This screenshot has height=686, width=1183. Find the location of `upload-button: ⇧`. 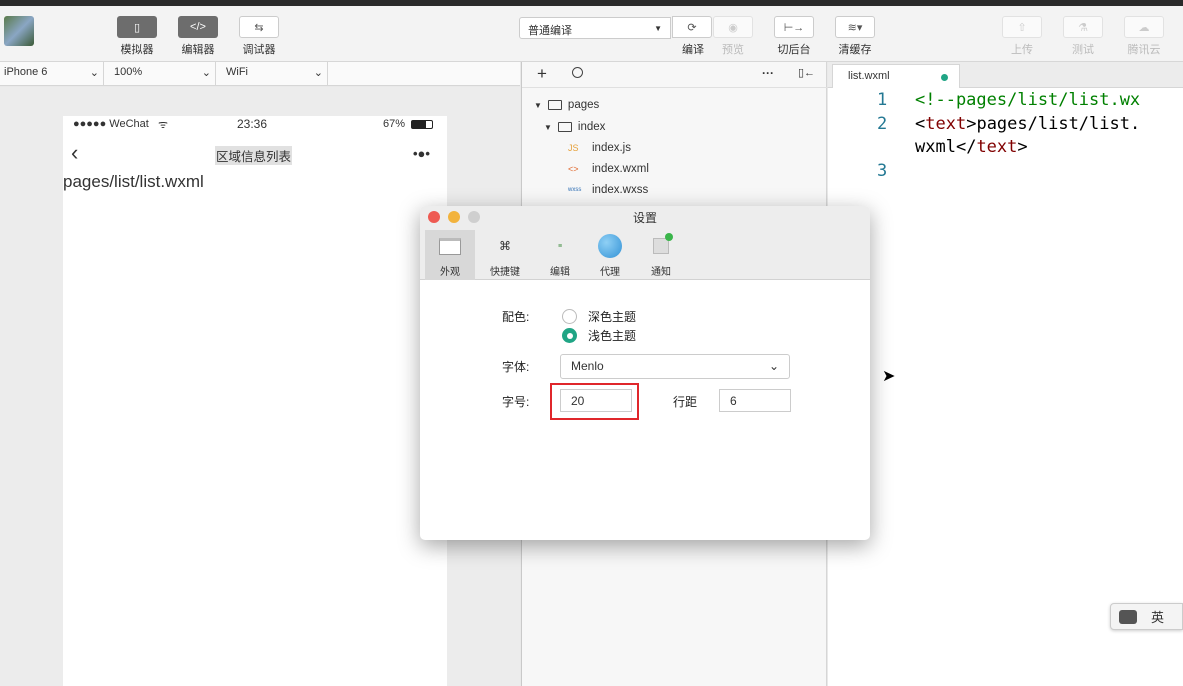

upload-button: ⇧ is located at coordinates (1022, 27).